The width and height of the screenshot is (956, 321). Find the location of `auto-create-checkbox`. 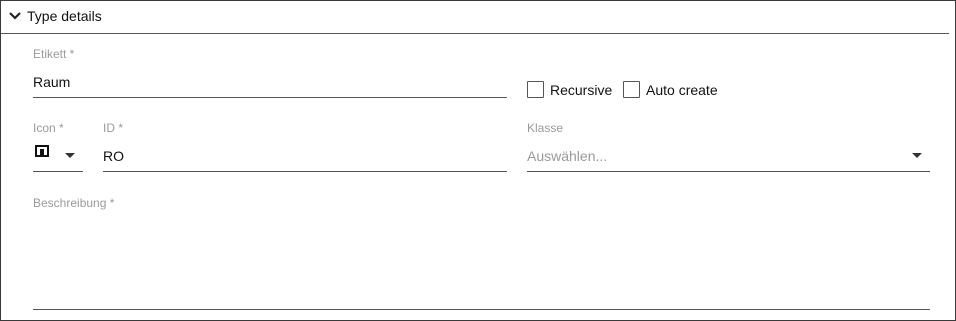

auto-create-checkbox is located at coordinates (631, 89).